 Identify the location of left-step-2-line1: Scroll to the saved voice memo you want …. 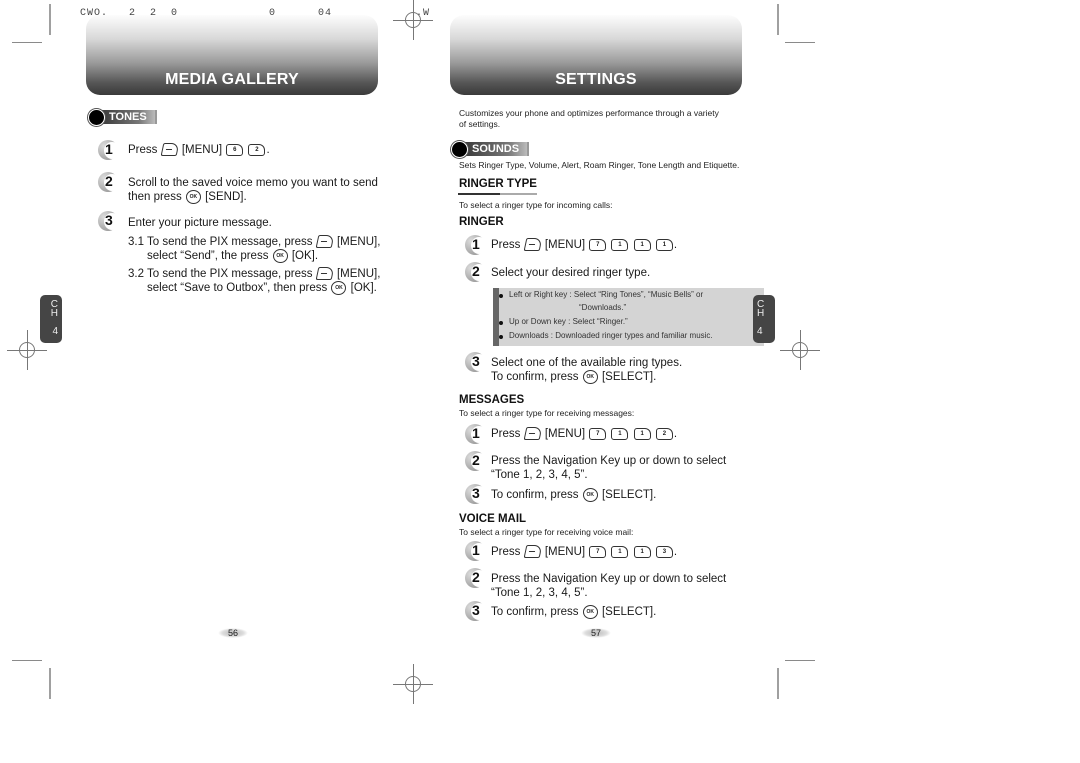
(253, 183).